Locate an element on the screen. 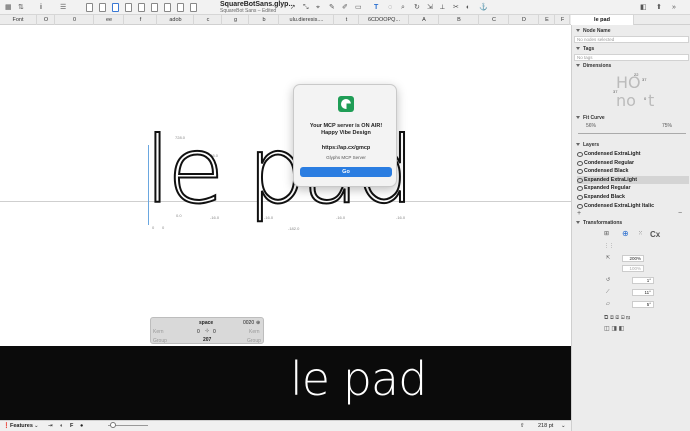  skew-input: 5° is located at coordinates (643, 304).